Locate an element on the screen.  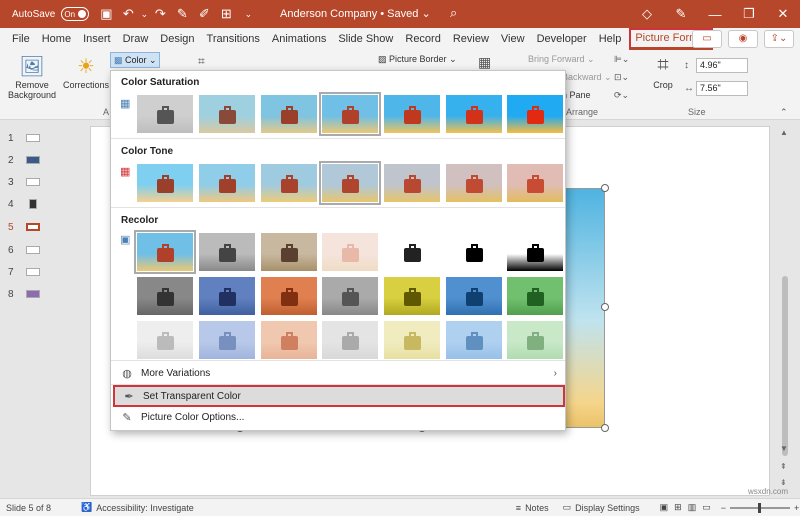
remove-background-button: 🖼 Remove Background is located at coordinates (32, 77).